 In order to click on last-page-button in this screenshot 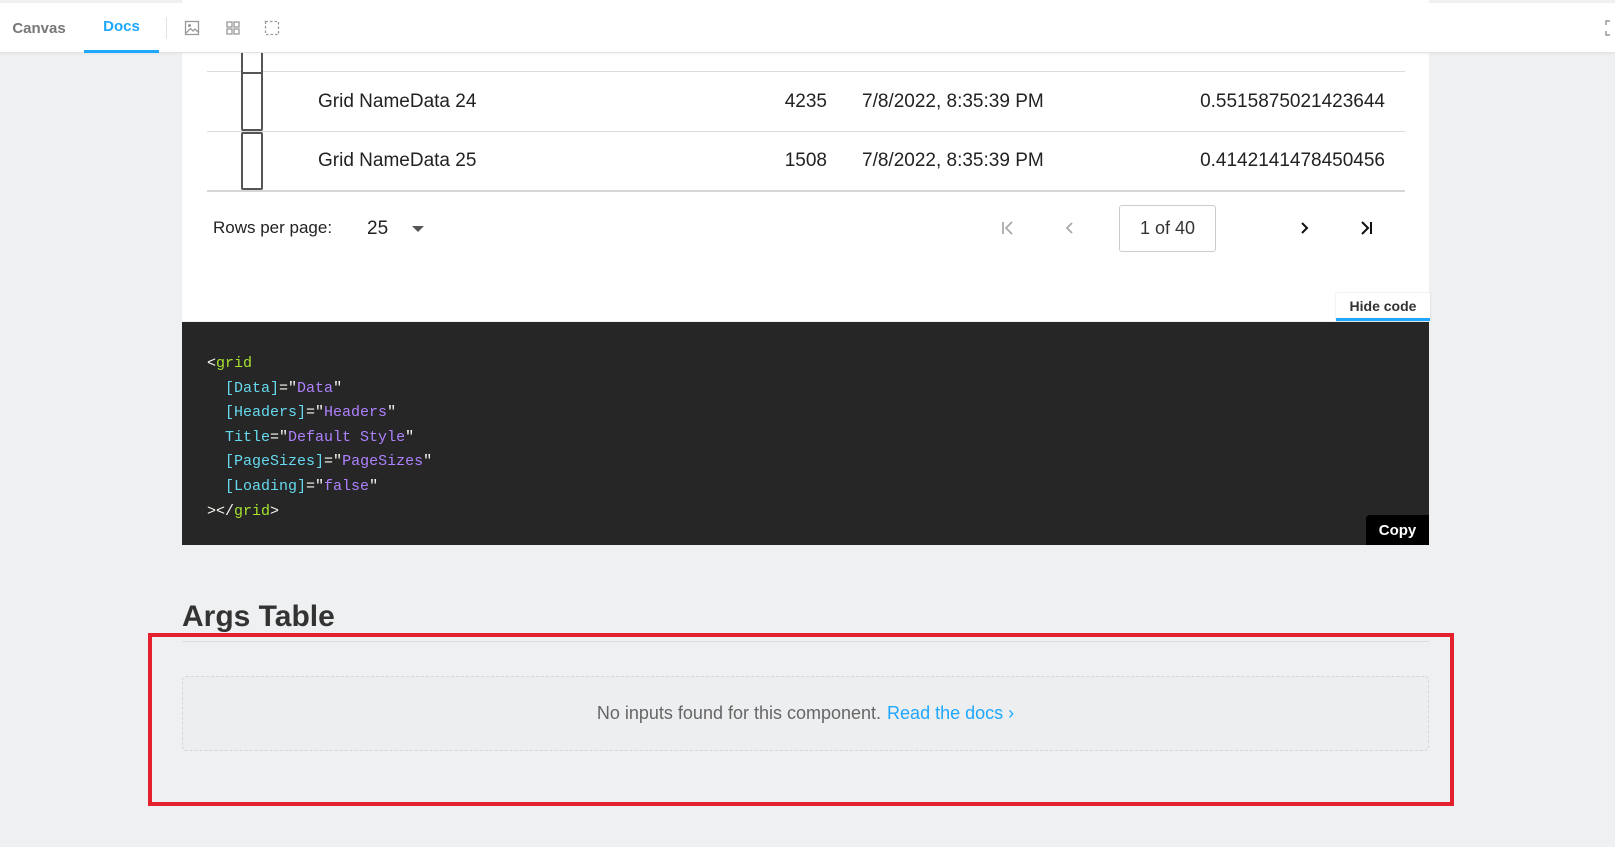, I will do `click(1366, 228)`.